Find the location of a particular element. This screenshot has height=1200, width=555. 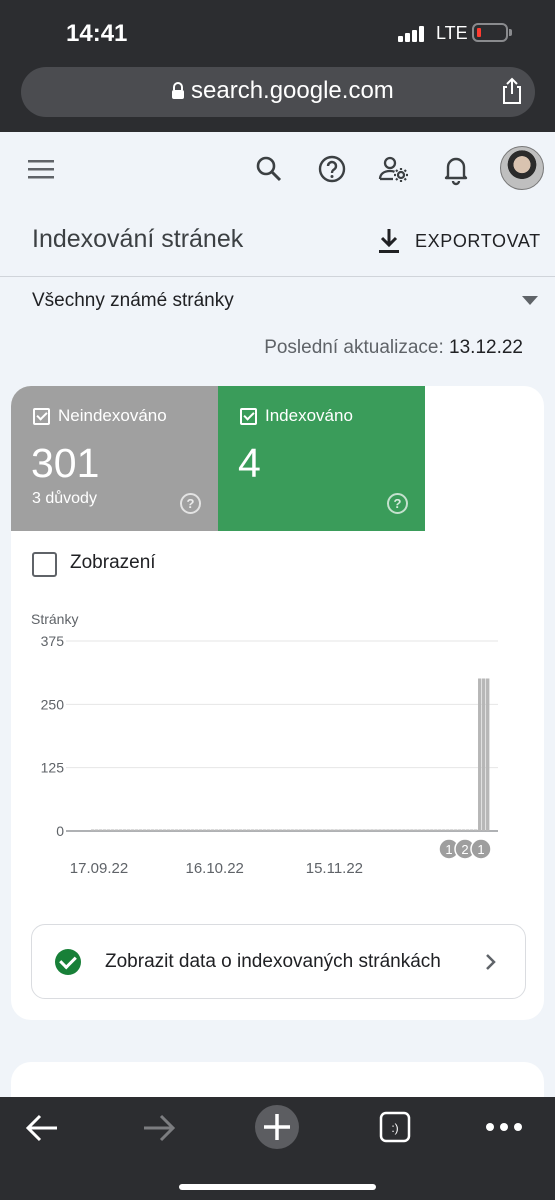

view-checkbox is located at coordinates (44, 564).